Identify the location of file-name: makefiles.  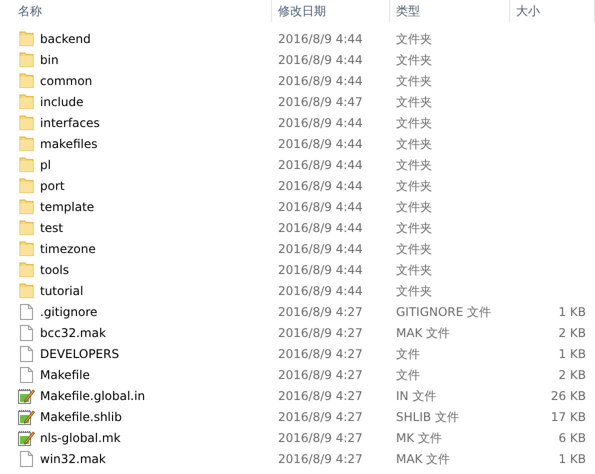
(69, 143).